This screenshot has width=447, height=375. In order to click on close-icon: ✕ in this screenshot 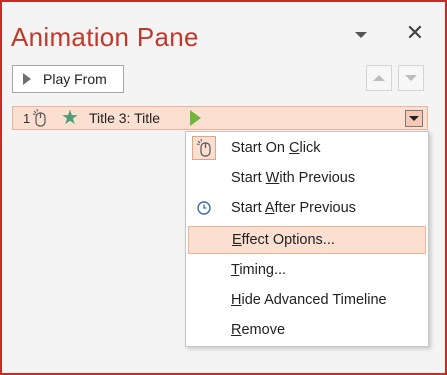, I will do `click(415, 33)`.